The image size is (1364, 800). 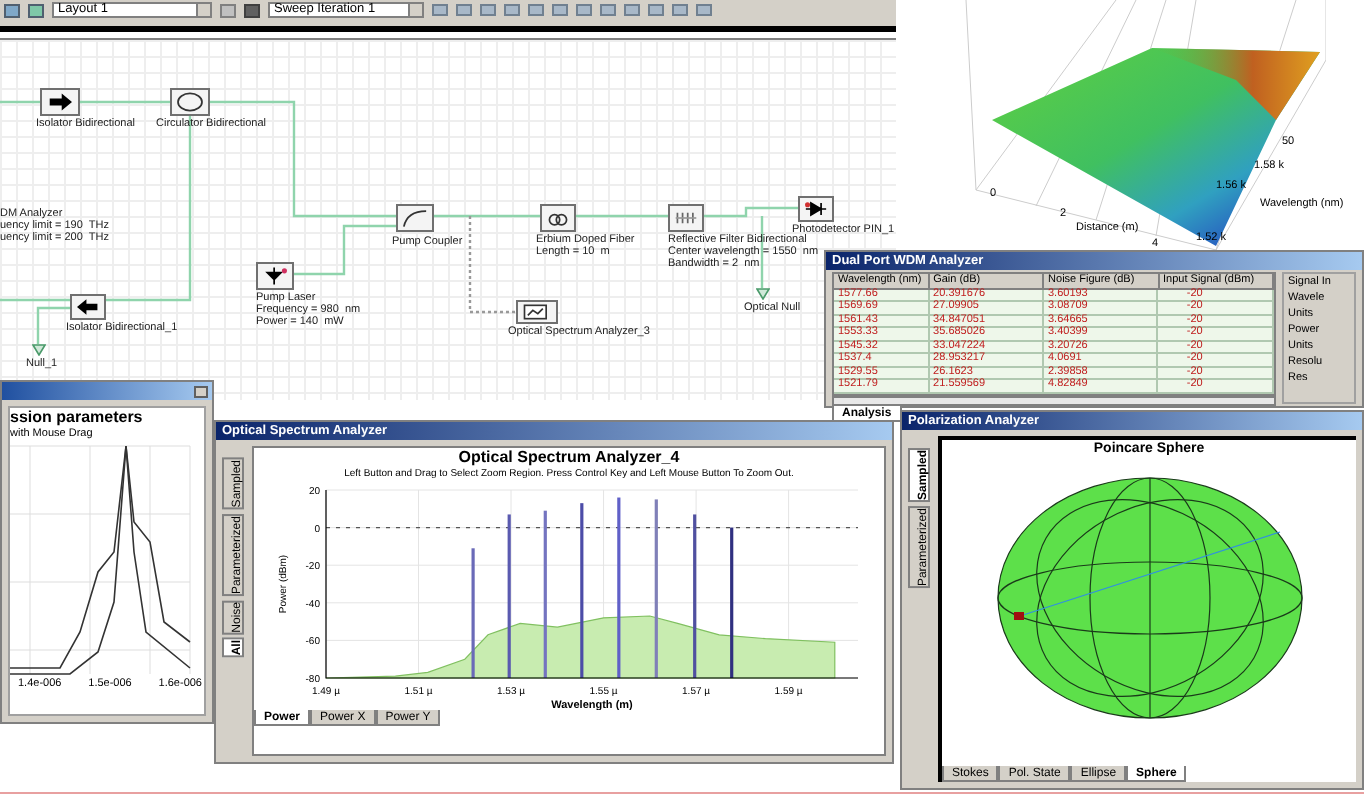 I want to click on spectrum-line, so click(x=472, y=613).